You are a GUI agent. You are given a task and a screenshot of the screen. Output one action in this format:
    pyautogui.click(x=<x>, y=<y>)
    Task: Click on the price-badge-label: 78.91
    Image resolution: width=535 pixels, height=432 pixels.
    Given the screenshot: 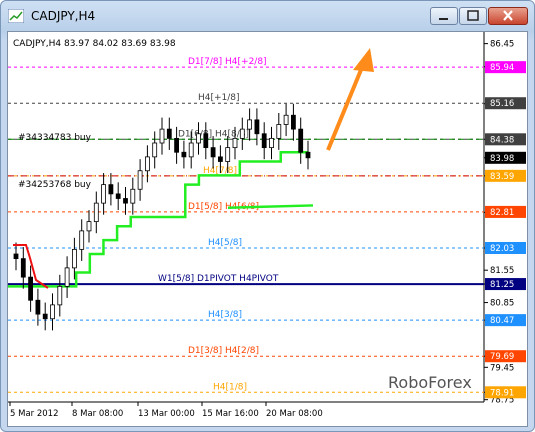 What is the action you would take?
    pyautogui.click(x=502, y=393)
    